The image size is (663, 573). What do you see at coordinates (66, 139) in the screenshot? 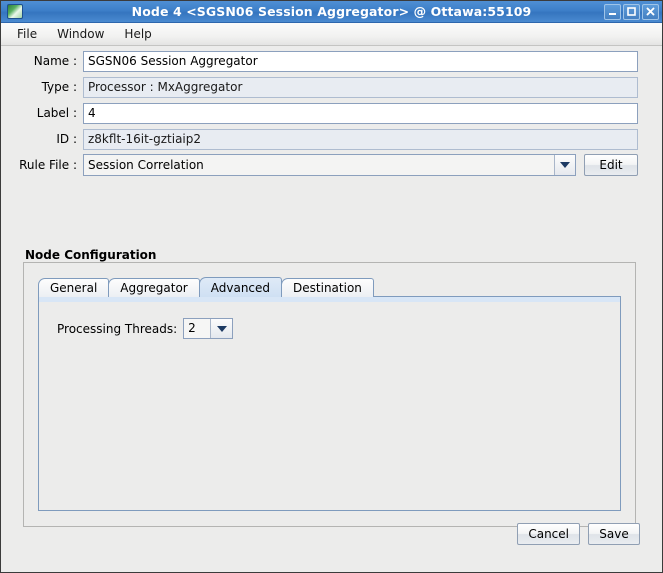
I see `id-label: ID :` at bounding box center [66, 139].